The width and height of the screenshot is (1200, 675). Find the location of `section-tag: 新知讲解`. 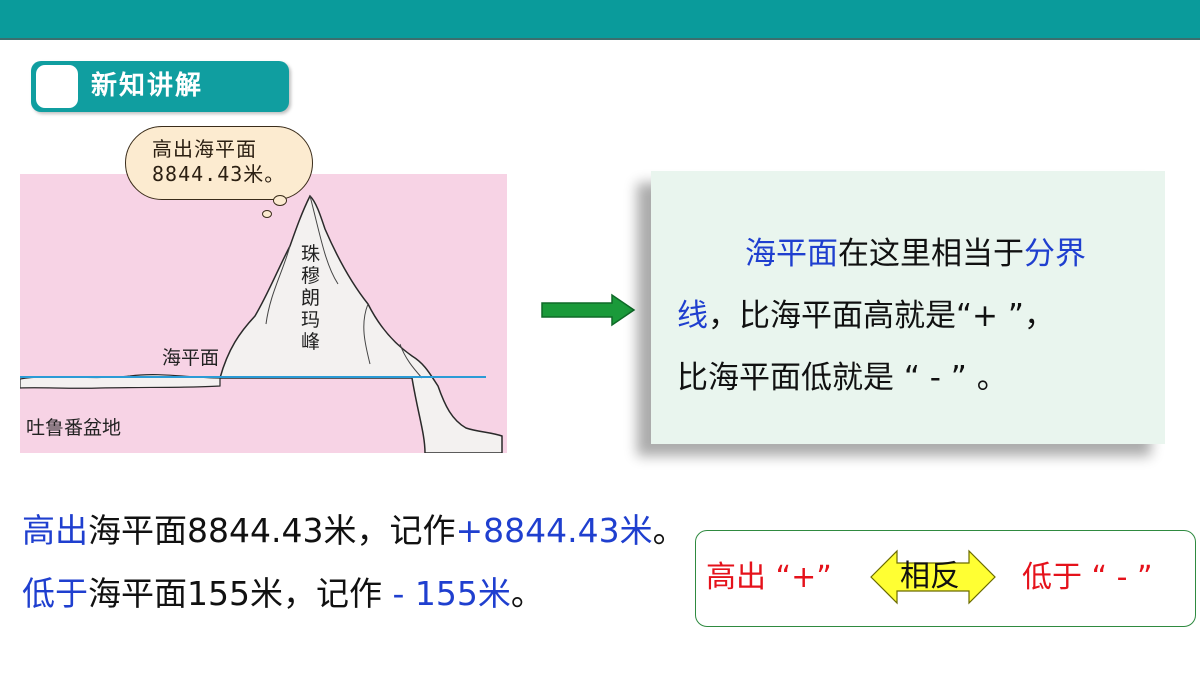

section-tag: 新知讲解 is located at coordinates (160, 86).